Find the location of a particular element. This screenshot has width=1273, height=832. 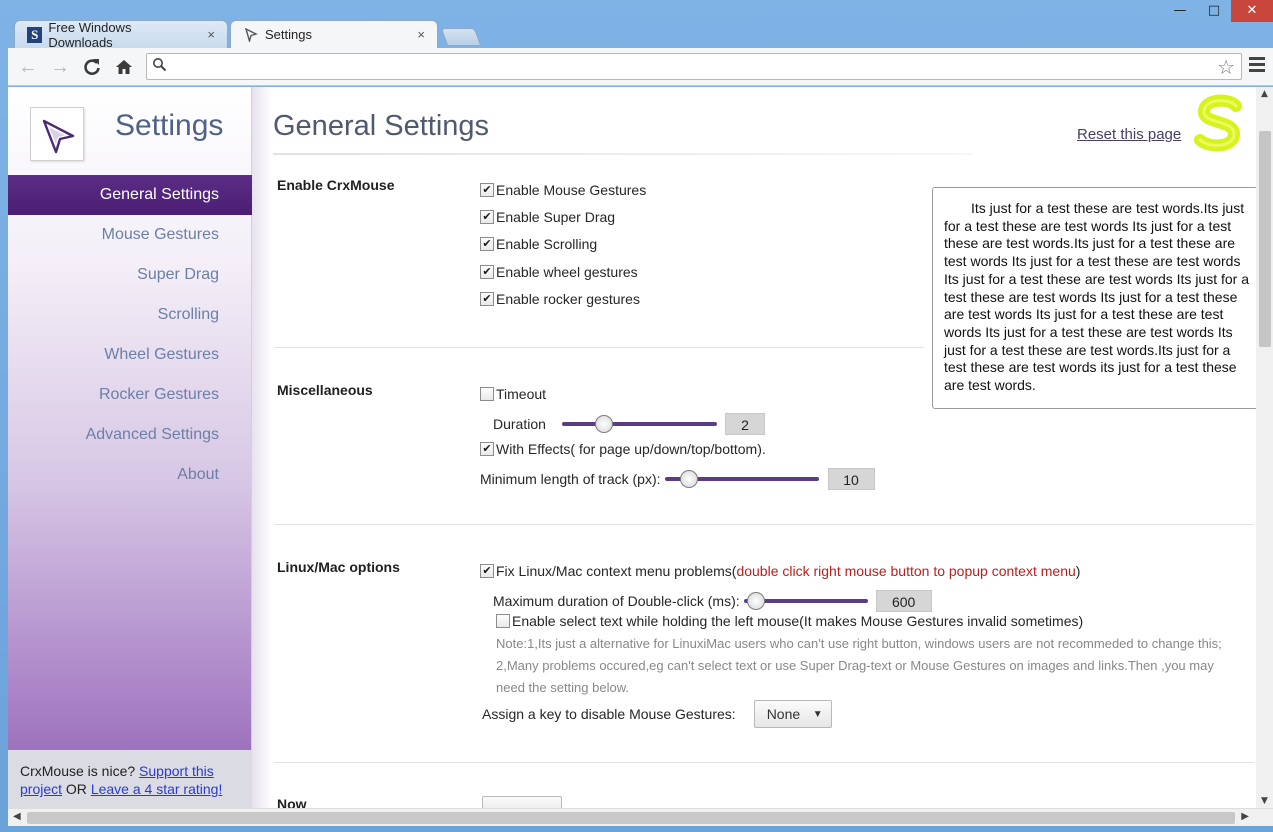

address-bar: ☆ is located at coordinates (694, 66).